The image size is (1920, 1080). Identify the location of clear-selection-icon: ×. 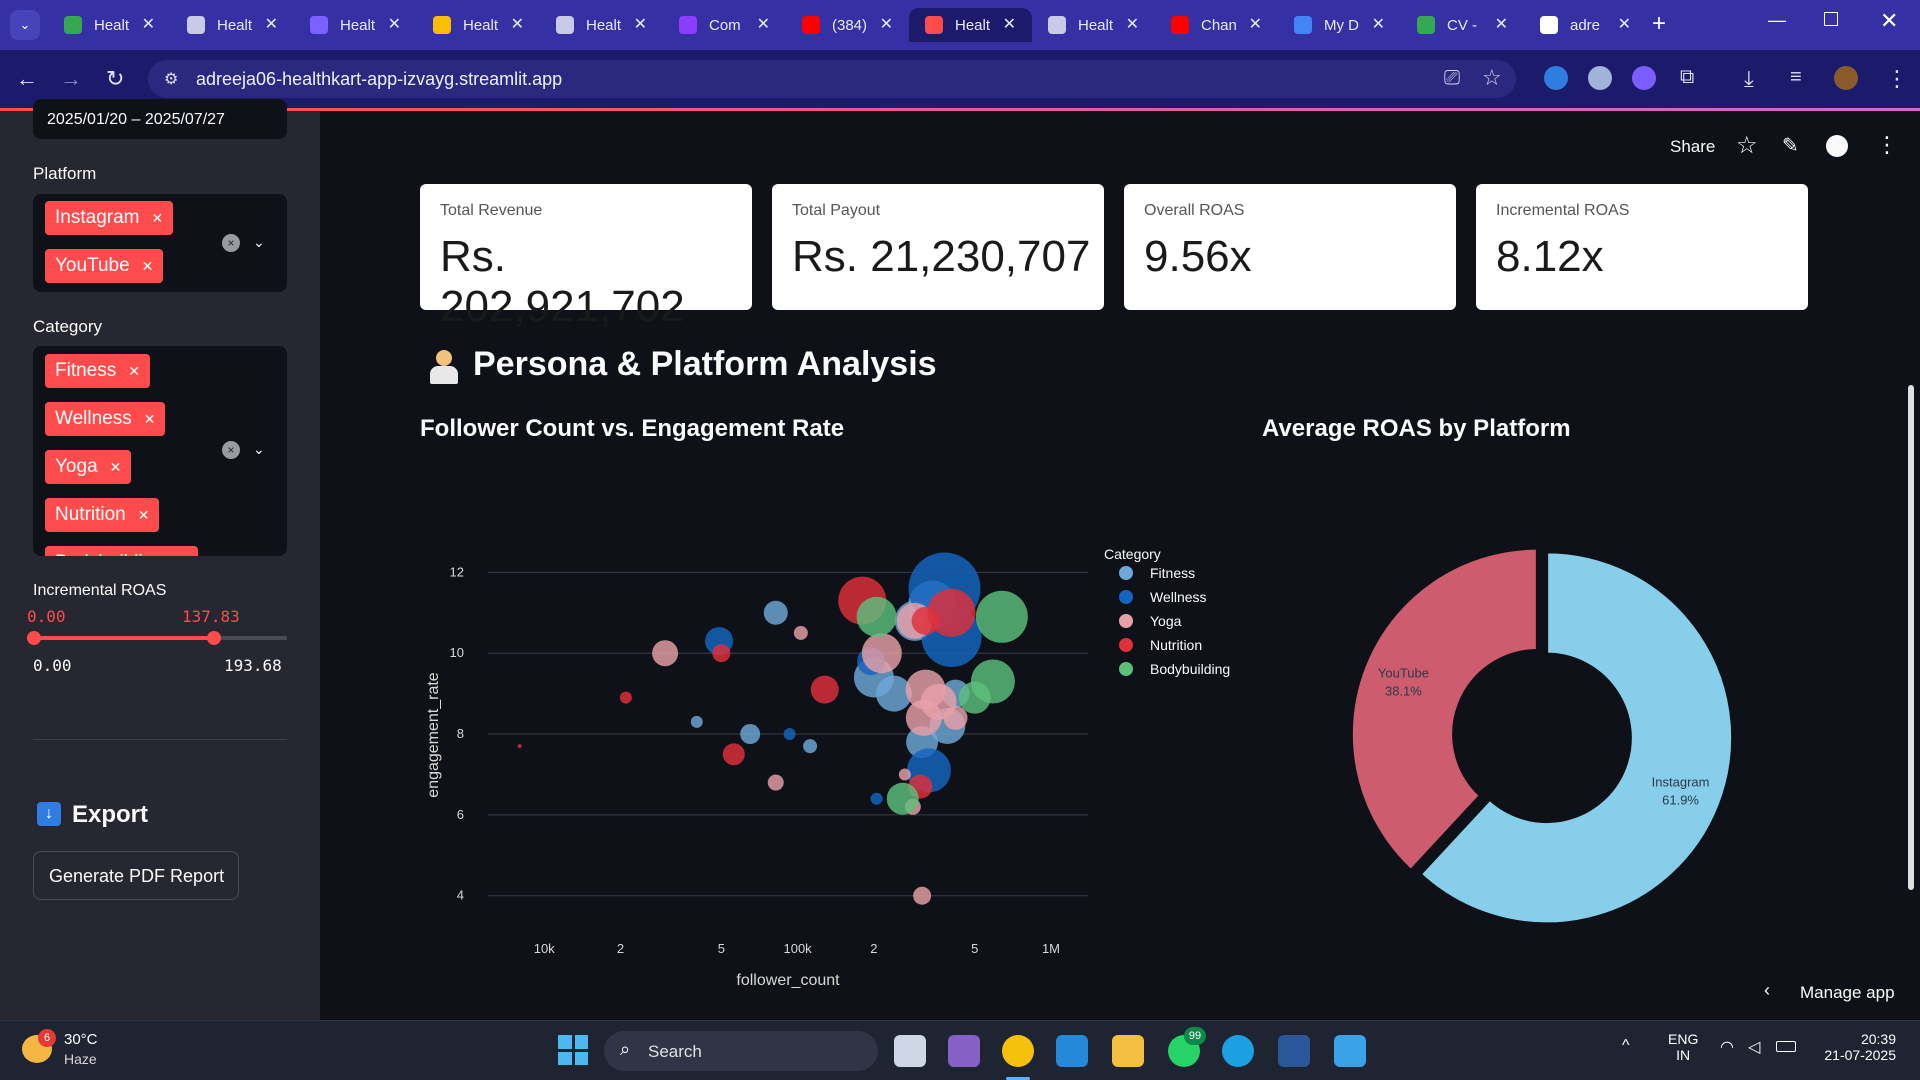
(231, 450).